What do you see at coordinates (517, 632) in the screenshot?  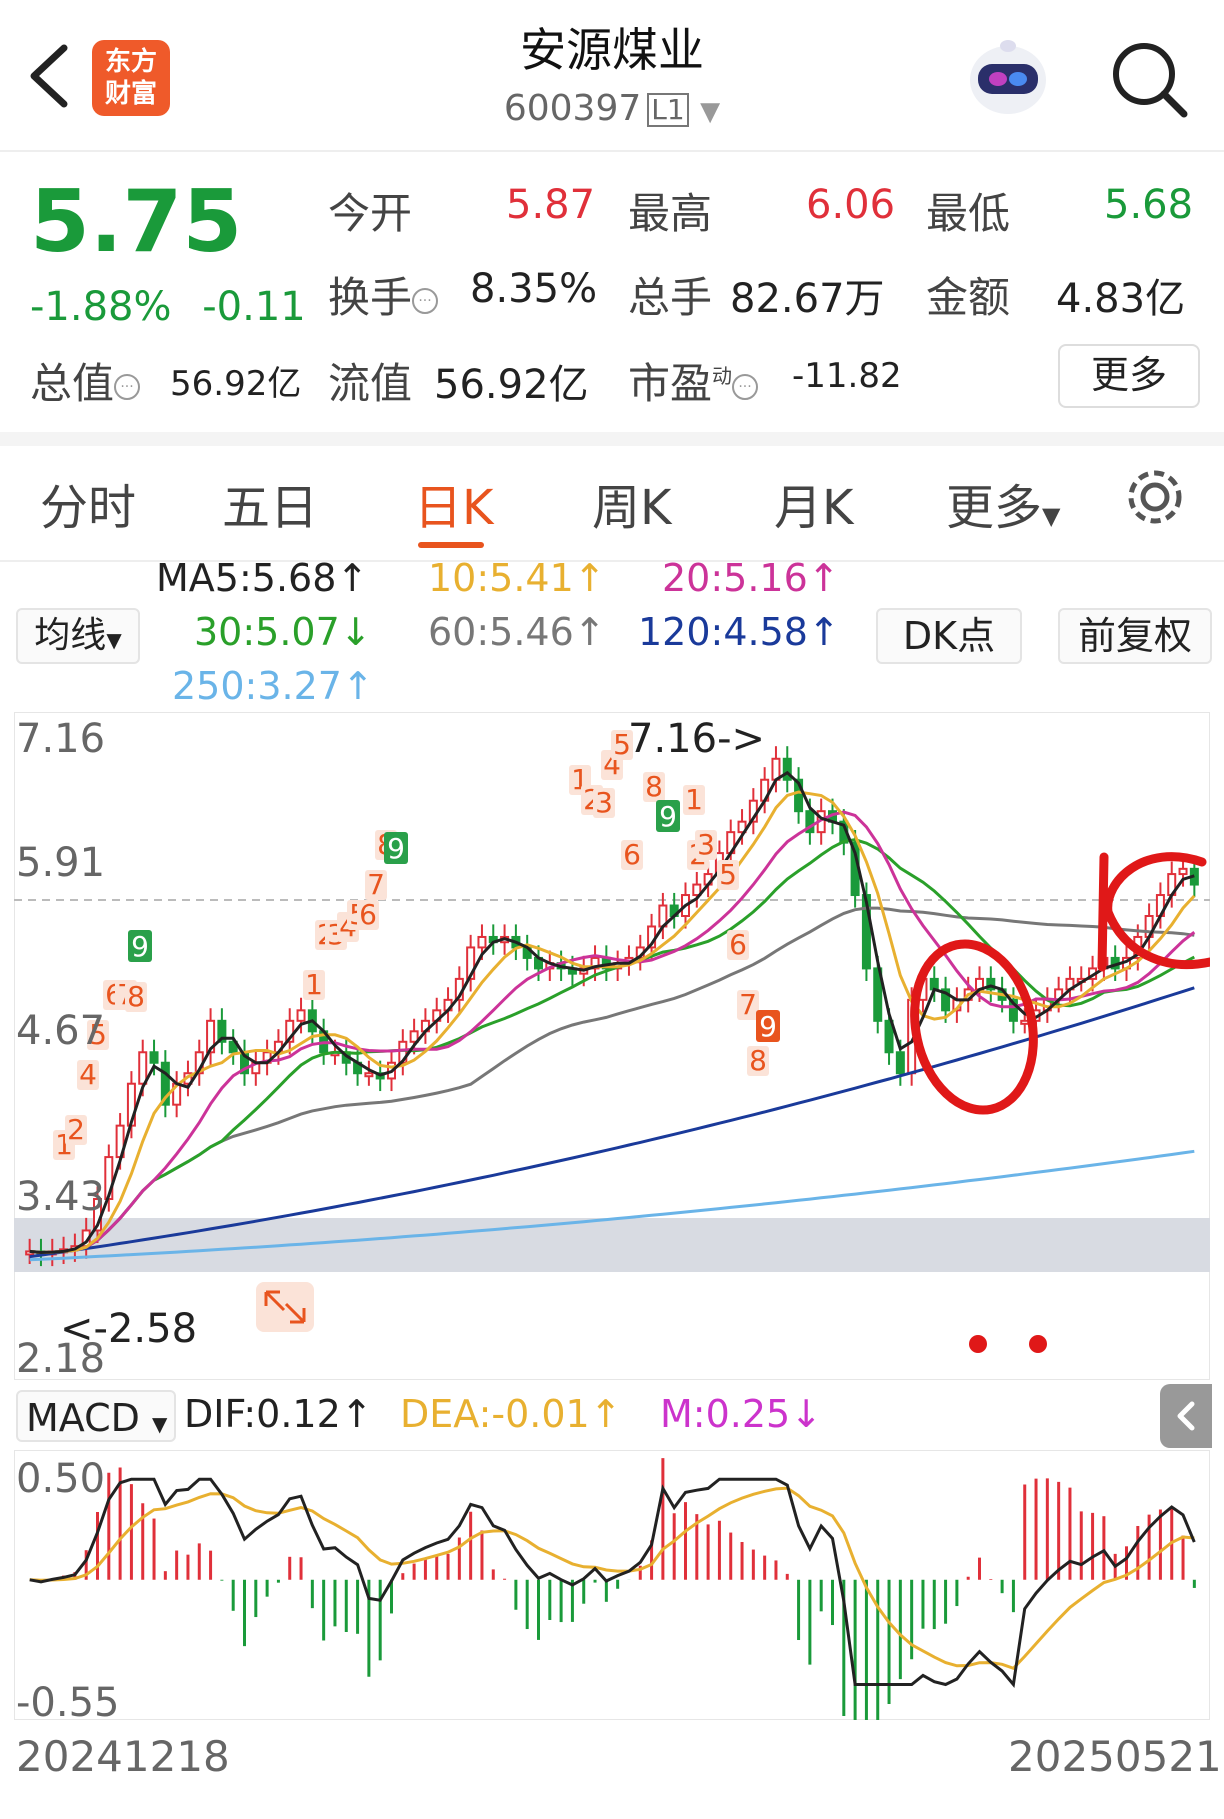 I see `ma60-value: 60:5.46↑` at bounding box center [517, 632].